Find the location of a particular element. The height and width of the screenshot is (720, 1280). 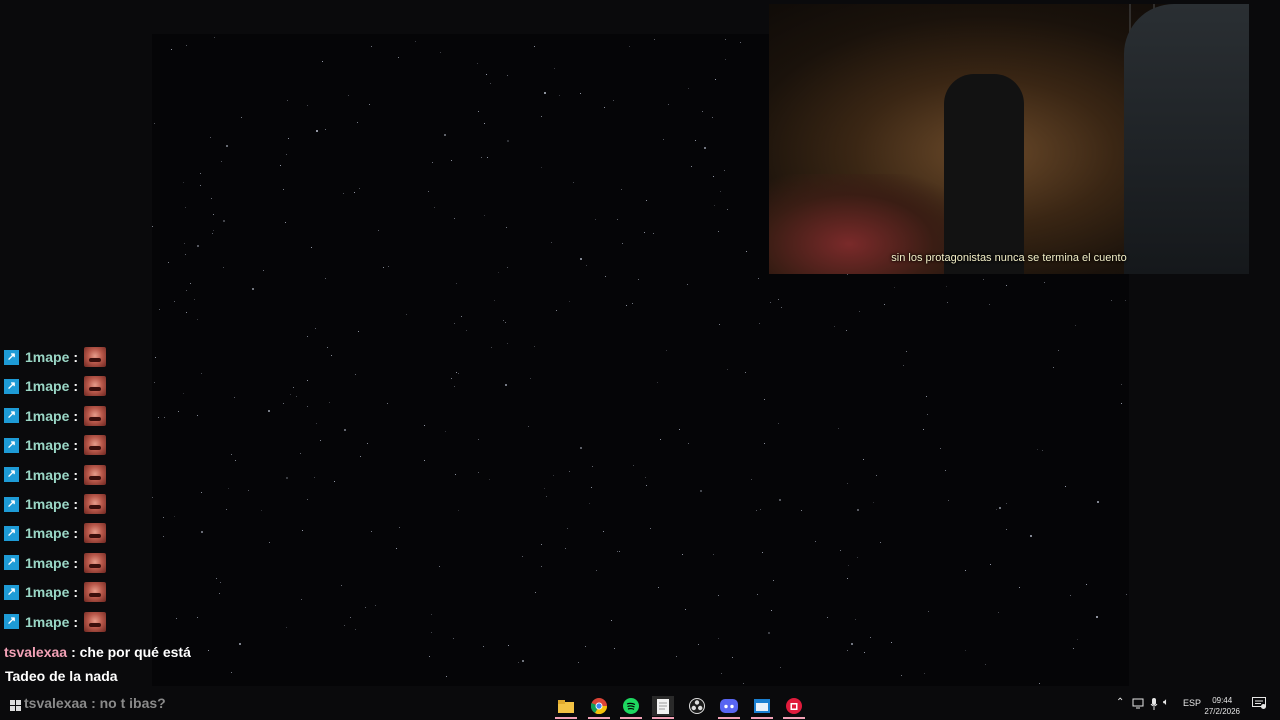

app-window-icon is located at coordinates (762, 707).